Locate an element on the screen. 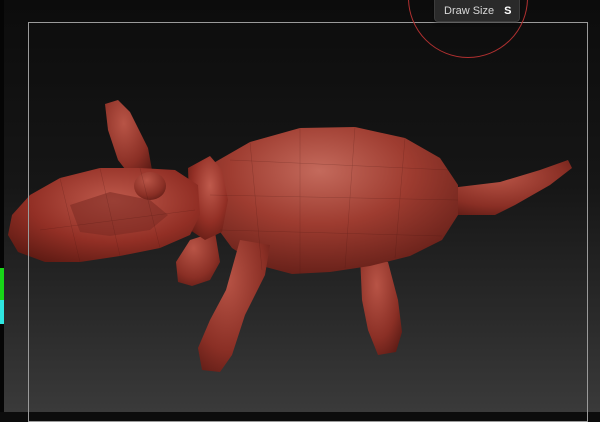  tooltip-label: Draw Size is located at coordinates (469, 10).